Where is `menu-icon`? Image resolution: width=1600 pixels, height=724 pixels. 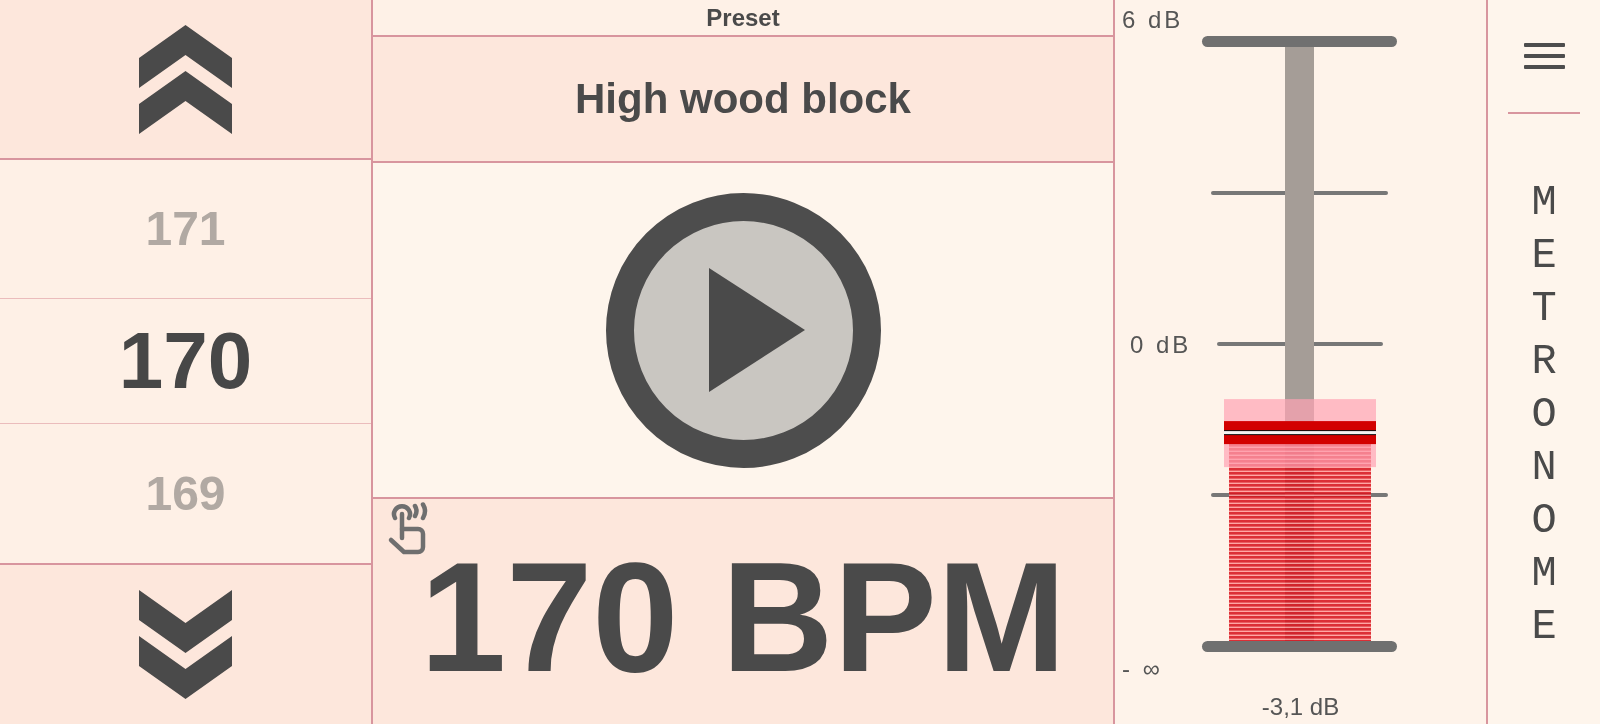 menu-icon is located at coordinates (1544, 56).